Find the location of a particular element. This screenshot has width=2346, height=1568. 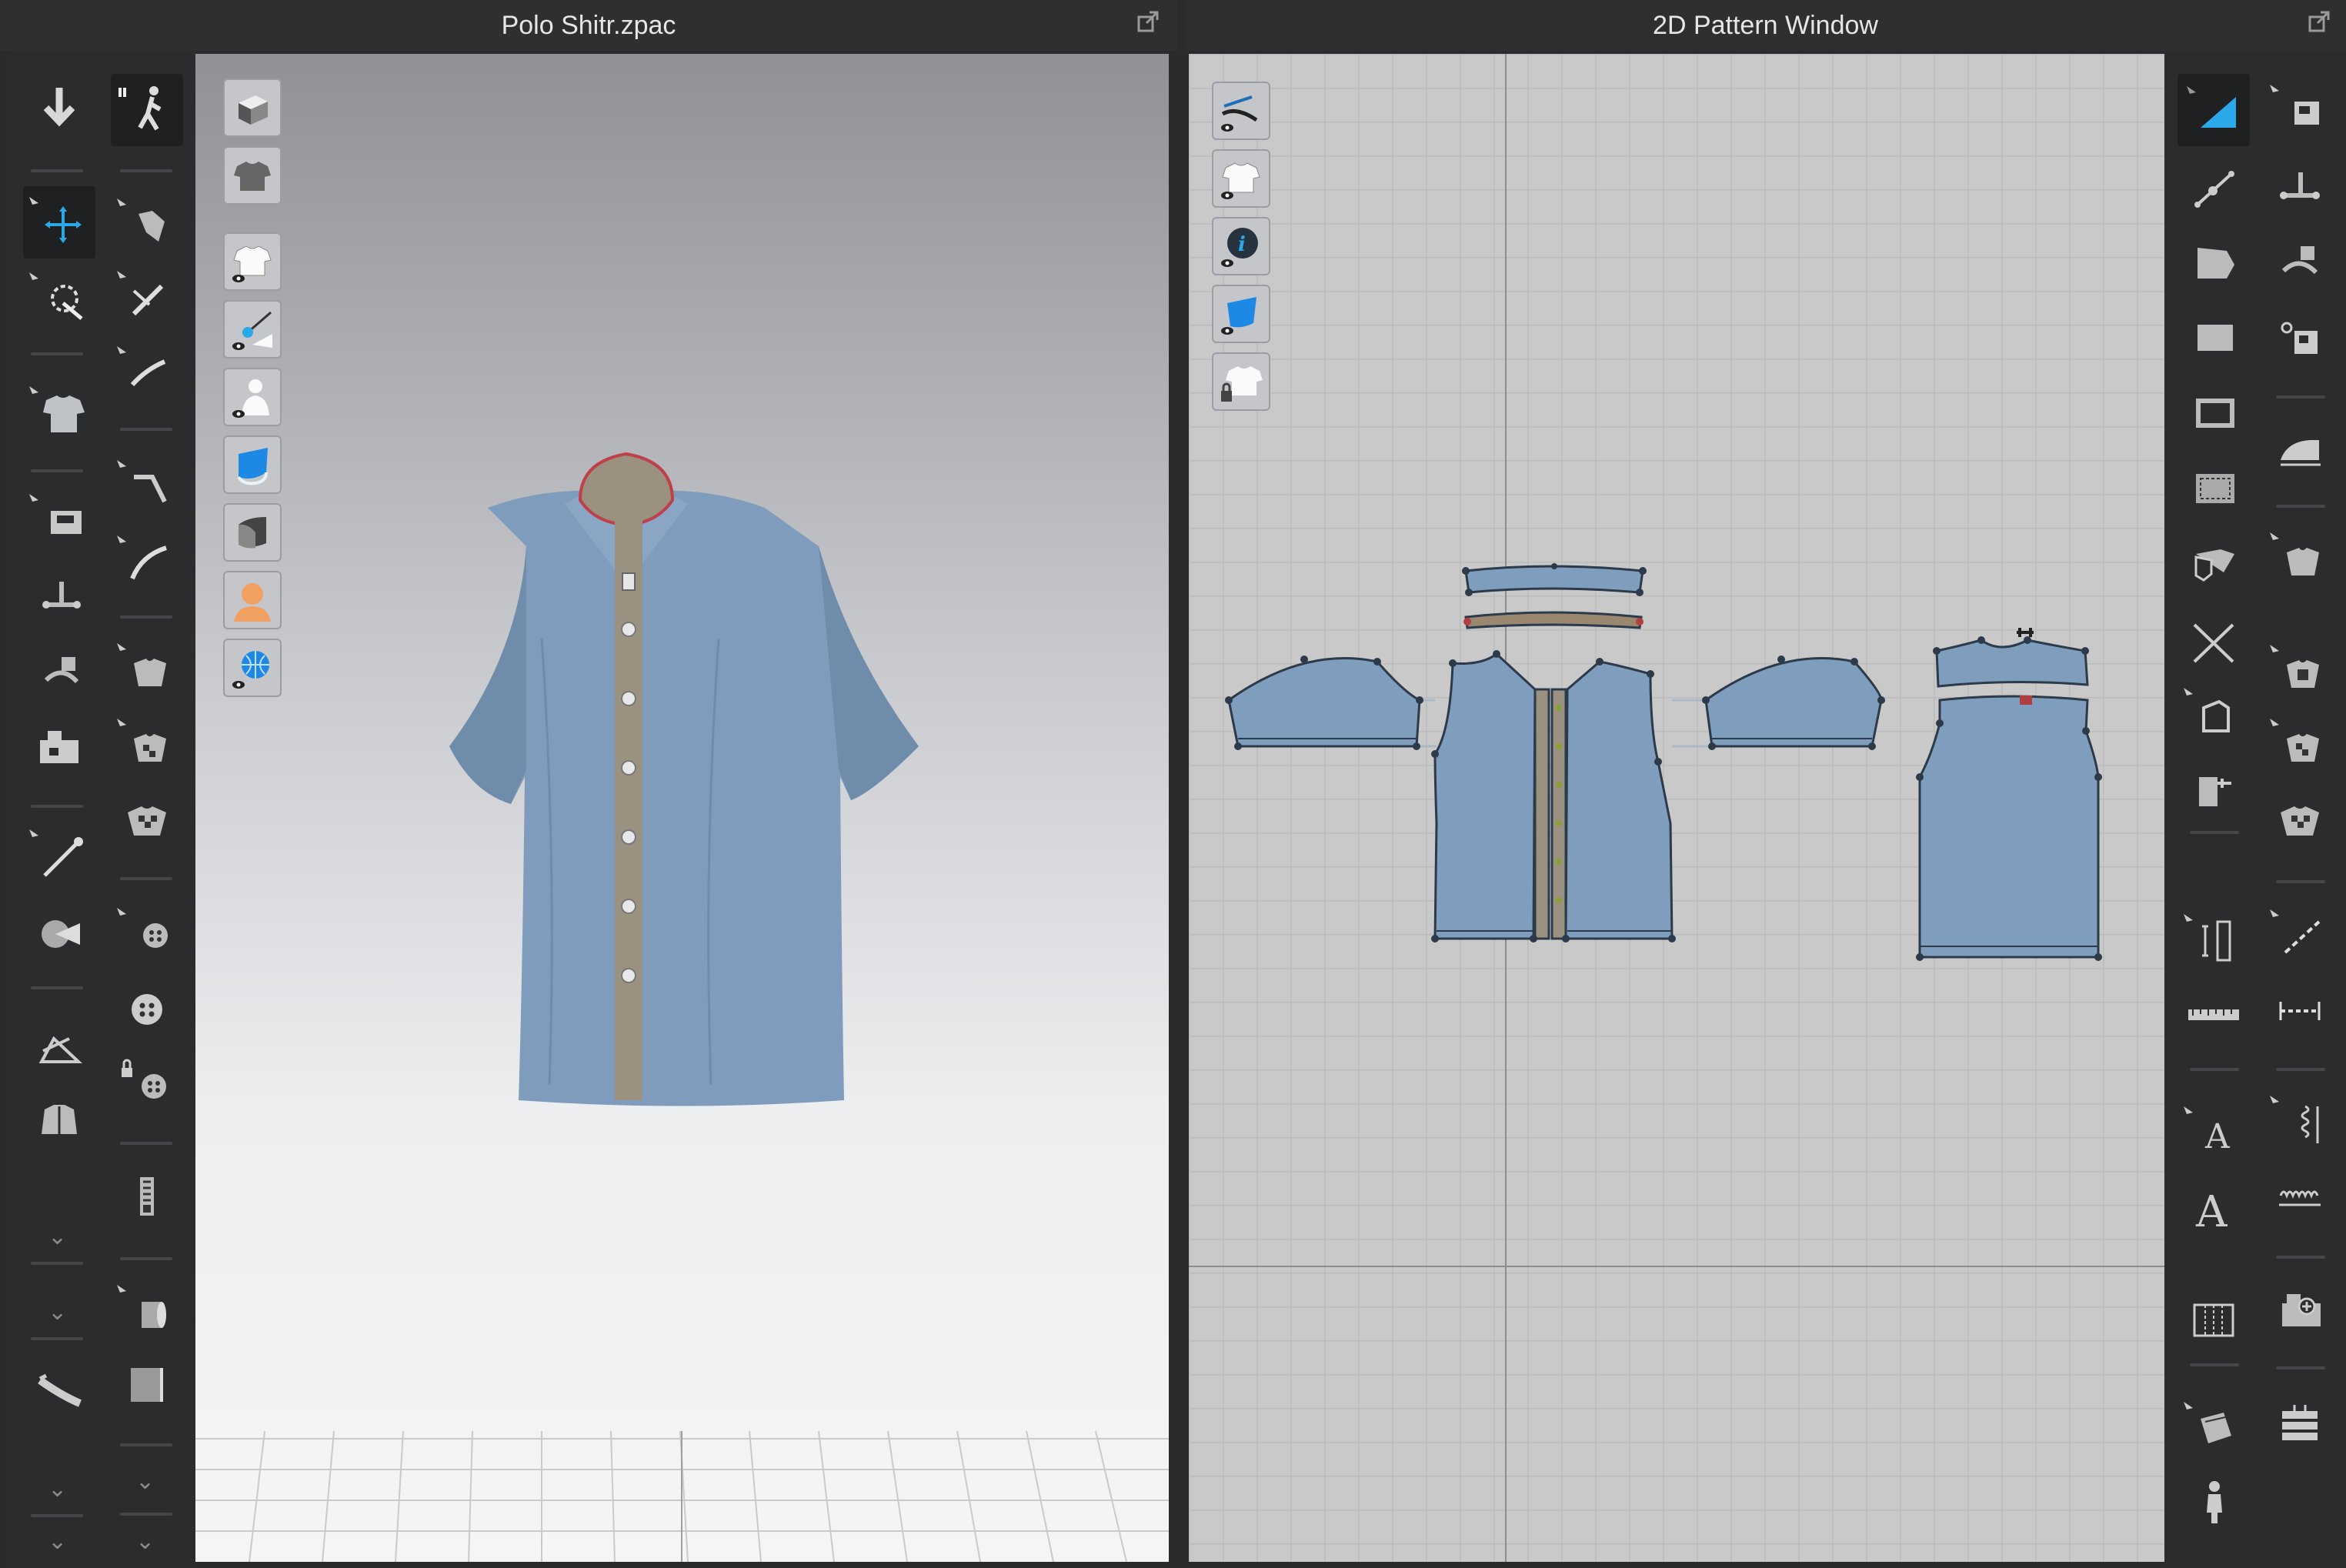

window-divider is located at coordinates (1179, 810).